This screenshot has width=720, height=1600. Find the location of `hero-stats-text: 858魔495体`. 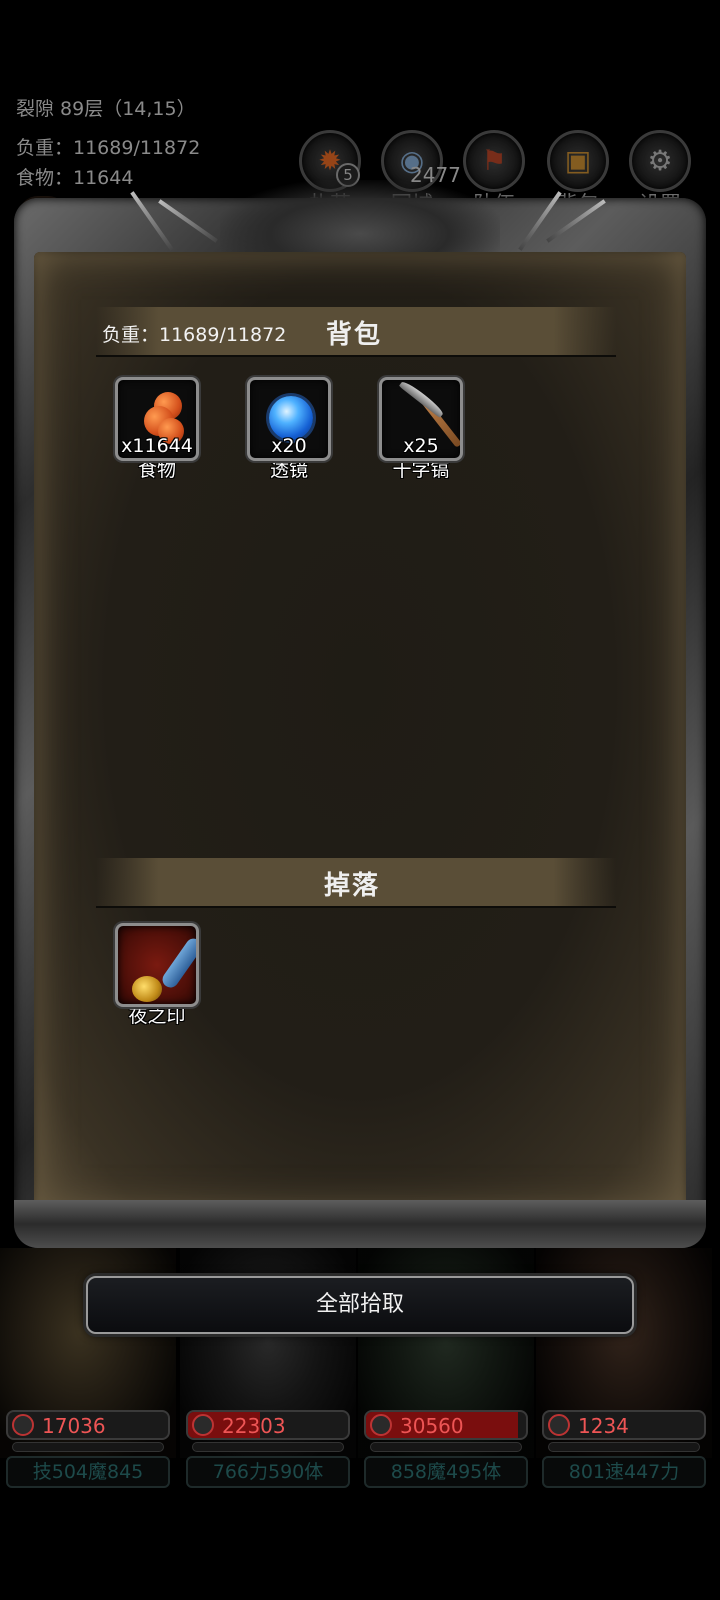

hero-stats-text: 858魔495体 is located at coordinates (446, 1472).